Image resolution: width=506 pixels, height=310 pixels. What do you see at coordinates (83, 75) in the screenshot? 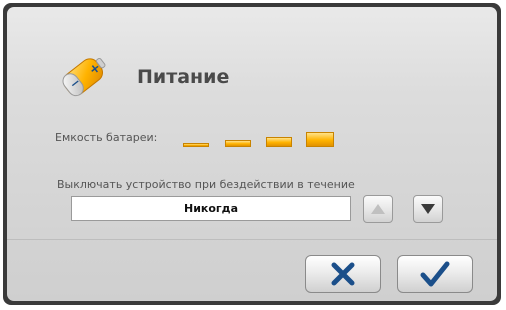
I see `battery-icon: − +` at bounding box center [83, 75].